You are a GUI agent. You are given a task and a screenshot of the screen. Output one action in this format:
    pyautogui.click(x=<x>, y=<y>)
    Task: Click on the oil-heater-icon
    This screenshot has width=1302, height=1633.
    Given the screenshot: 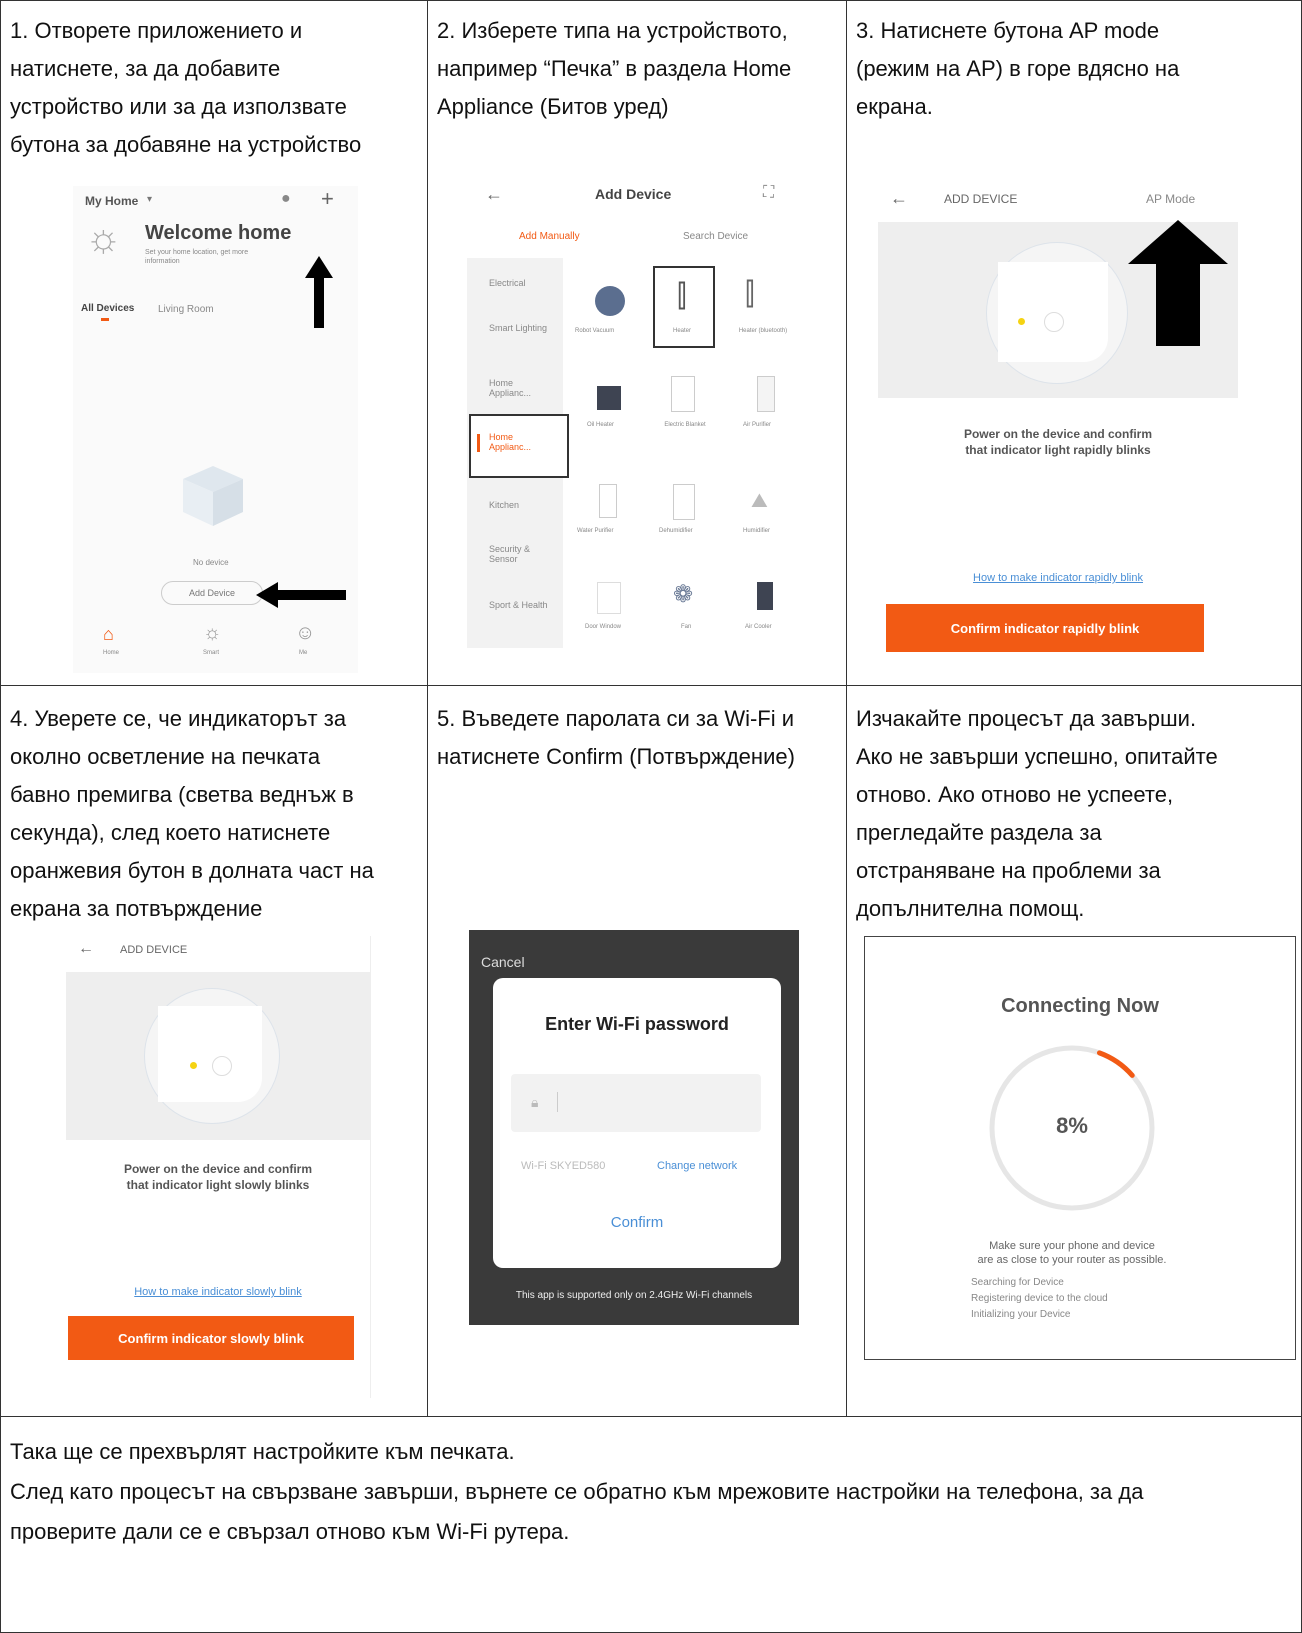 What is the action you would take?
    pyautogui.click(x=609, y=398)
    